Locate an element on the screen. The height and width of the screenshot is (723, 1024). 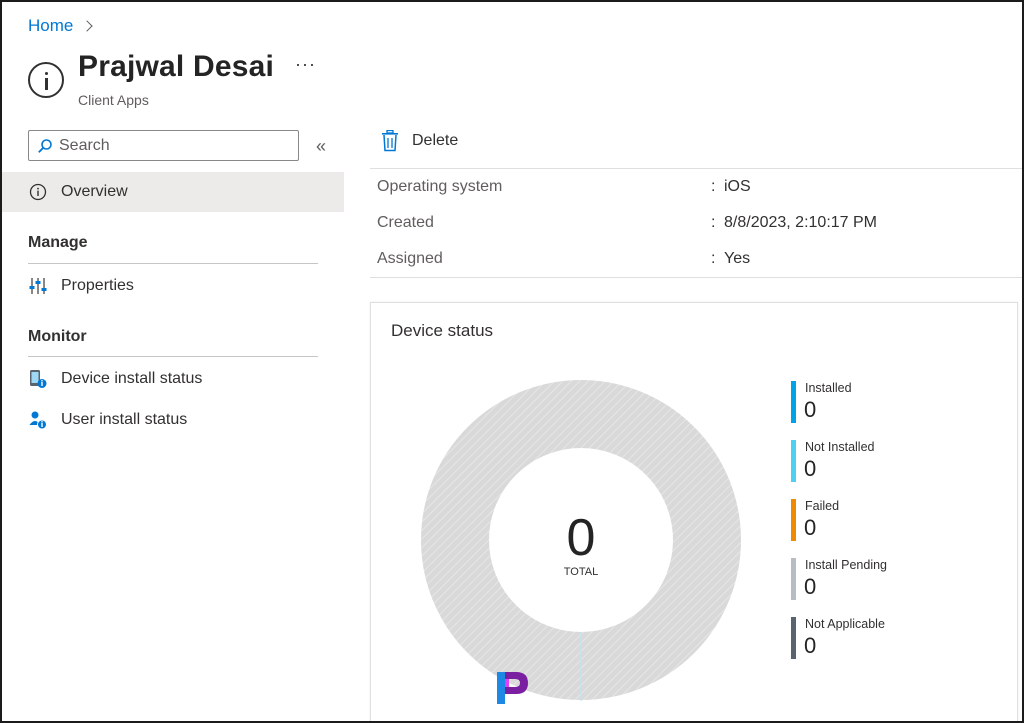
sidebar-item-device-install-status: Device install status is located at coordinates (173, 379).